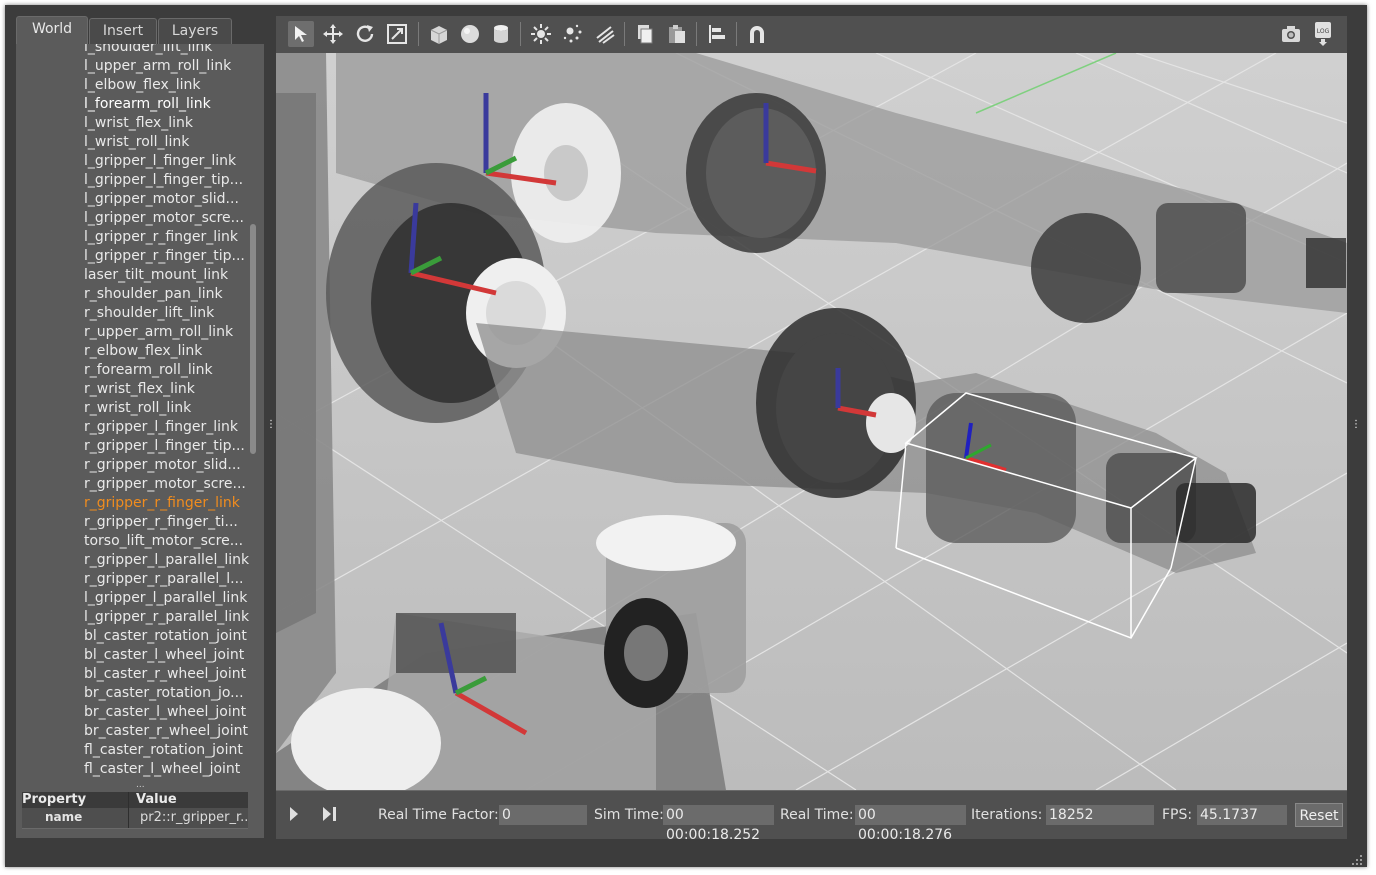 This screenshot has height=875, width=1376. I want to click on align-icon, so click(717, 34).